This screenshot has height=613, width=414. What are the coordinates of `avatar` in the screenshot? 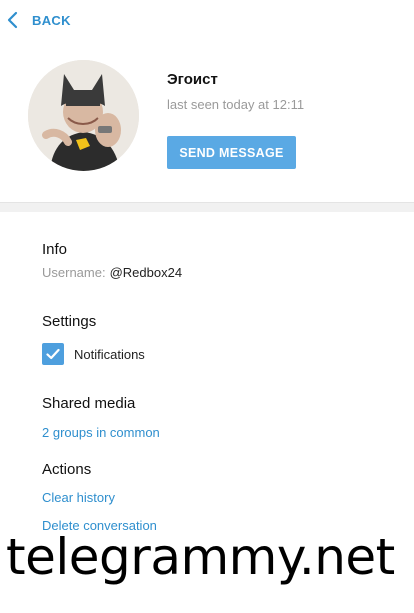 It's located at (83, 115).